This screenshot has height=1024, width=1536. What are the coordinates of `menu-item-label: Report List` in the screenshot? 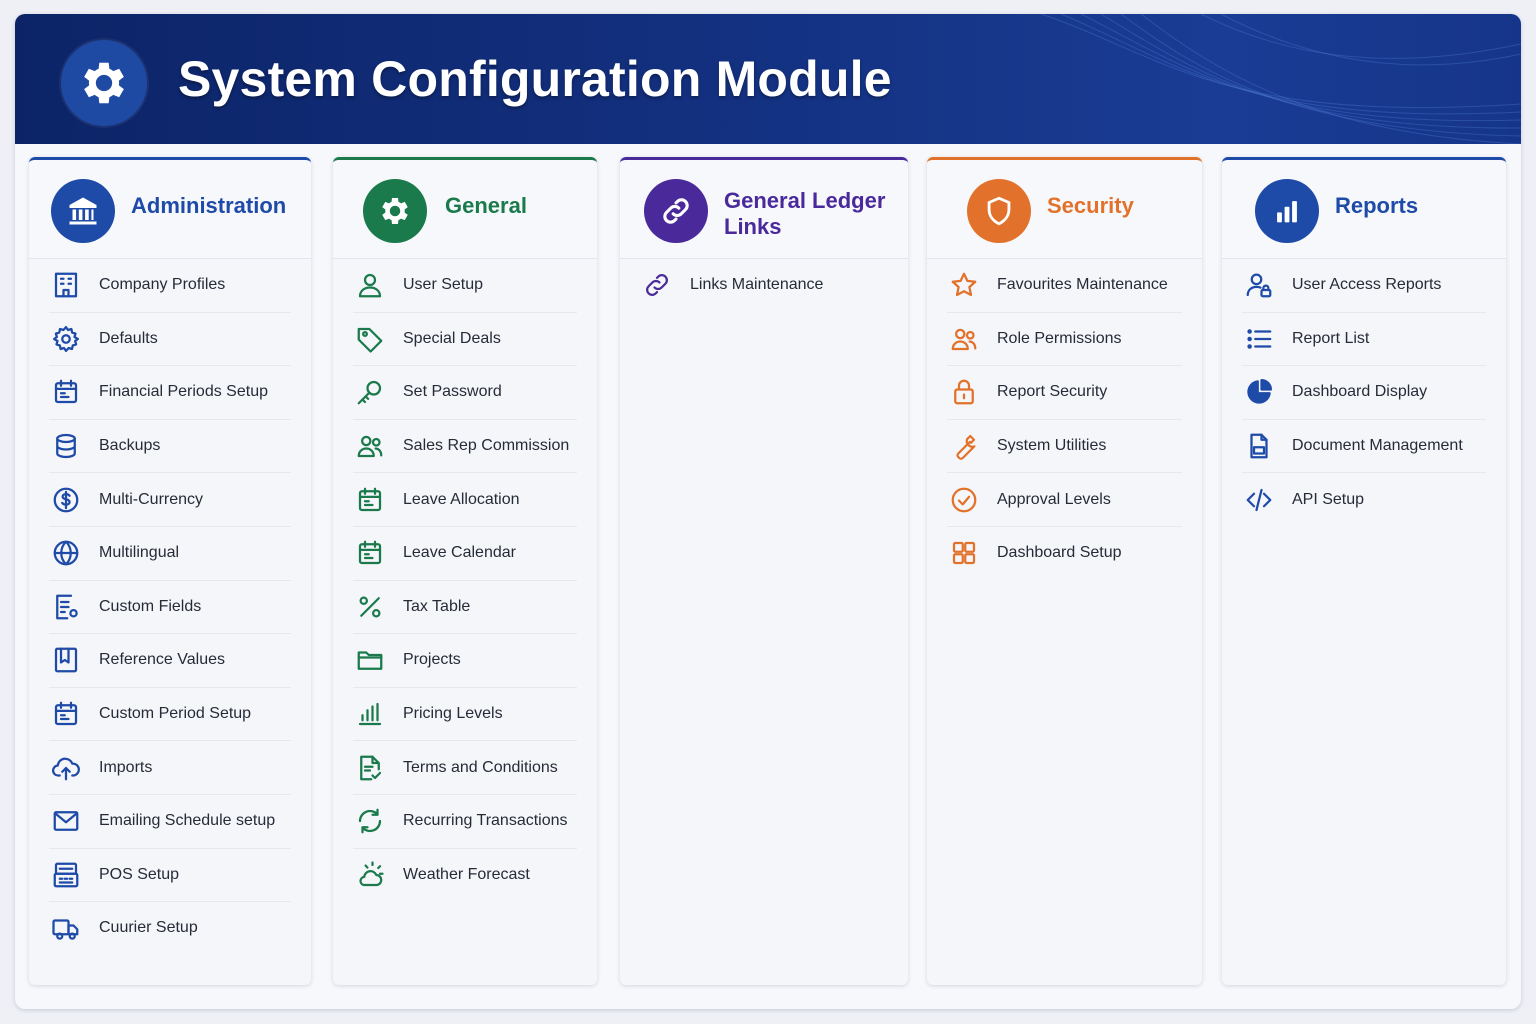 It's located at (1331, 338).